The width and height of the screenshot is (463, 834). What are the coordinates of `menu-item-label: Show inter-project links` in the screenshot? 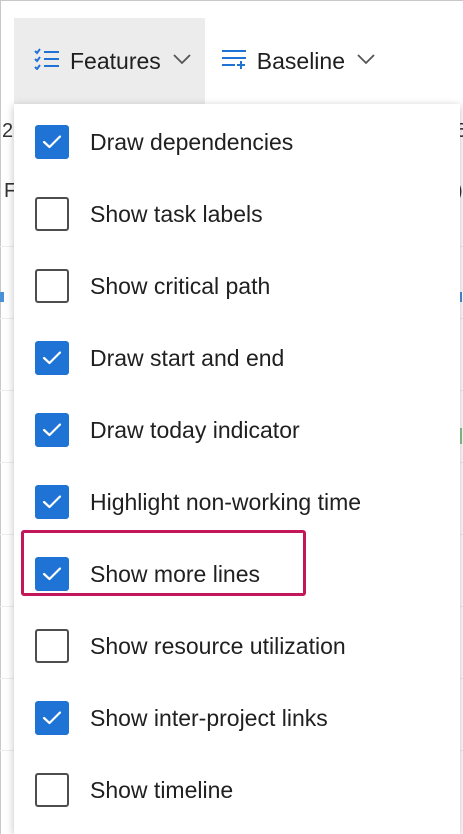 It's located at (209, 717).